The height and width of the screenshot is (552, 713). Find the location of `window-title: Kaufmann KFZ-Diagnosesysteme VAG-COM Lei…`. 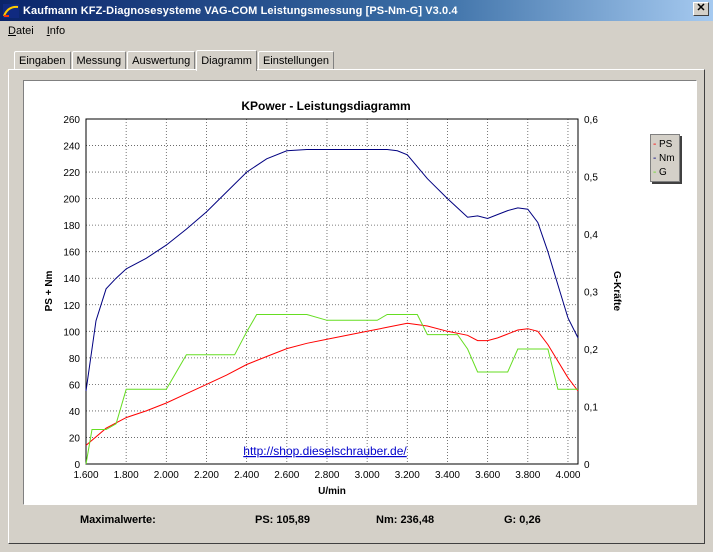

window-title: Kaufmann KFZ-Diagnosesysteme VAG-COM Lei… is located at coordinates (240, 10).